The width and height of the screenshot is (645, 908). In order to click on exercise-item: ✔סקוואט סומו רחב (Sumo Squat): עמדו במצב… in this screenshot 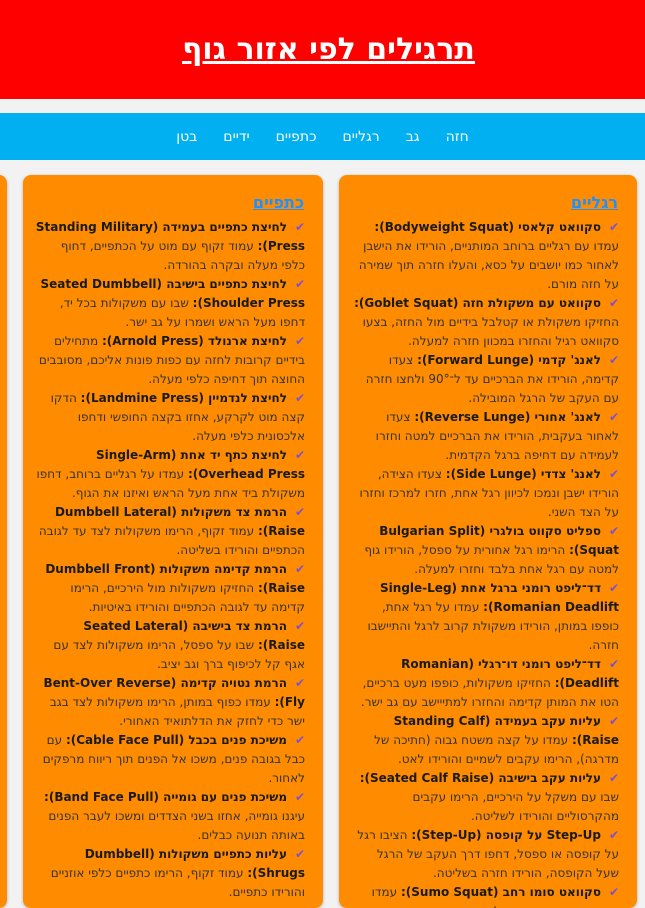, I will do `click(485, 895)`.